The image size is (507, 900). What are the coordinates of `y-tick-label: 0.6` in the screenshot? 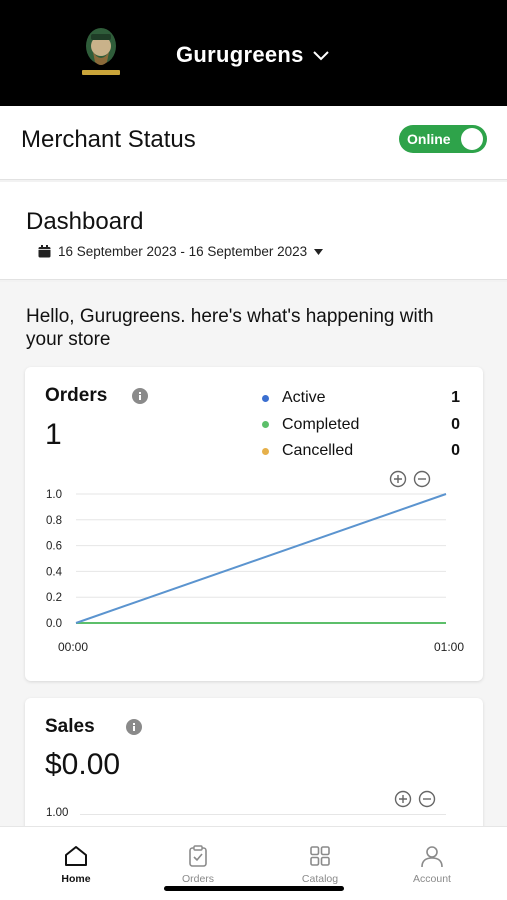 It's located at (54, 547).